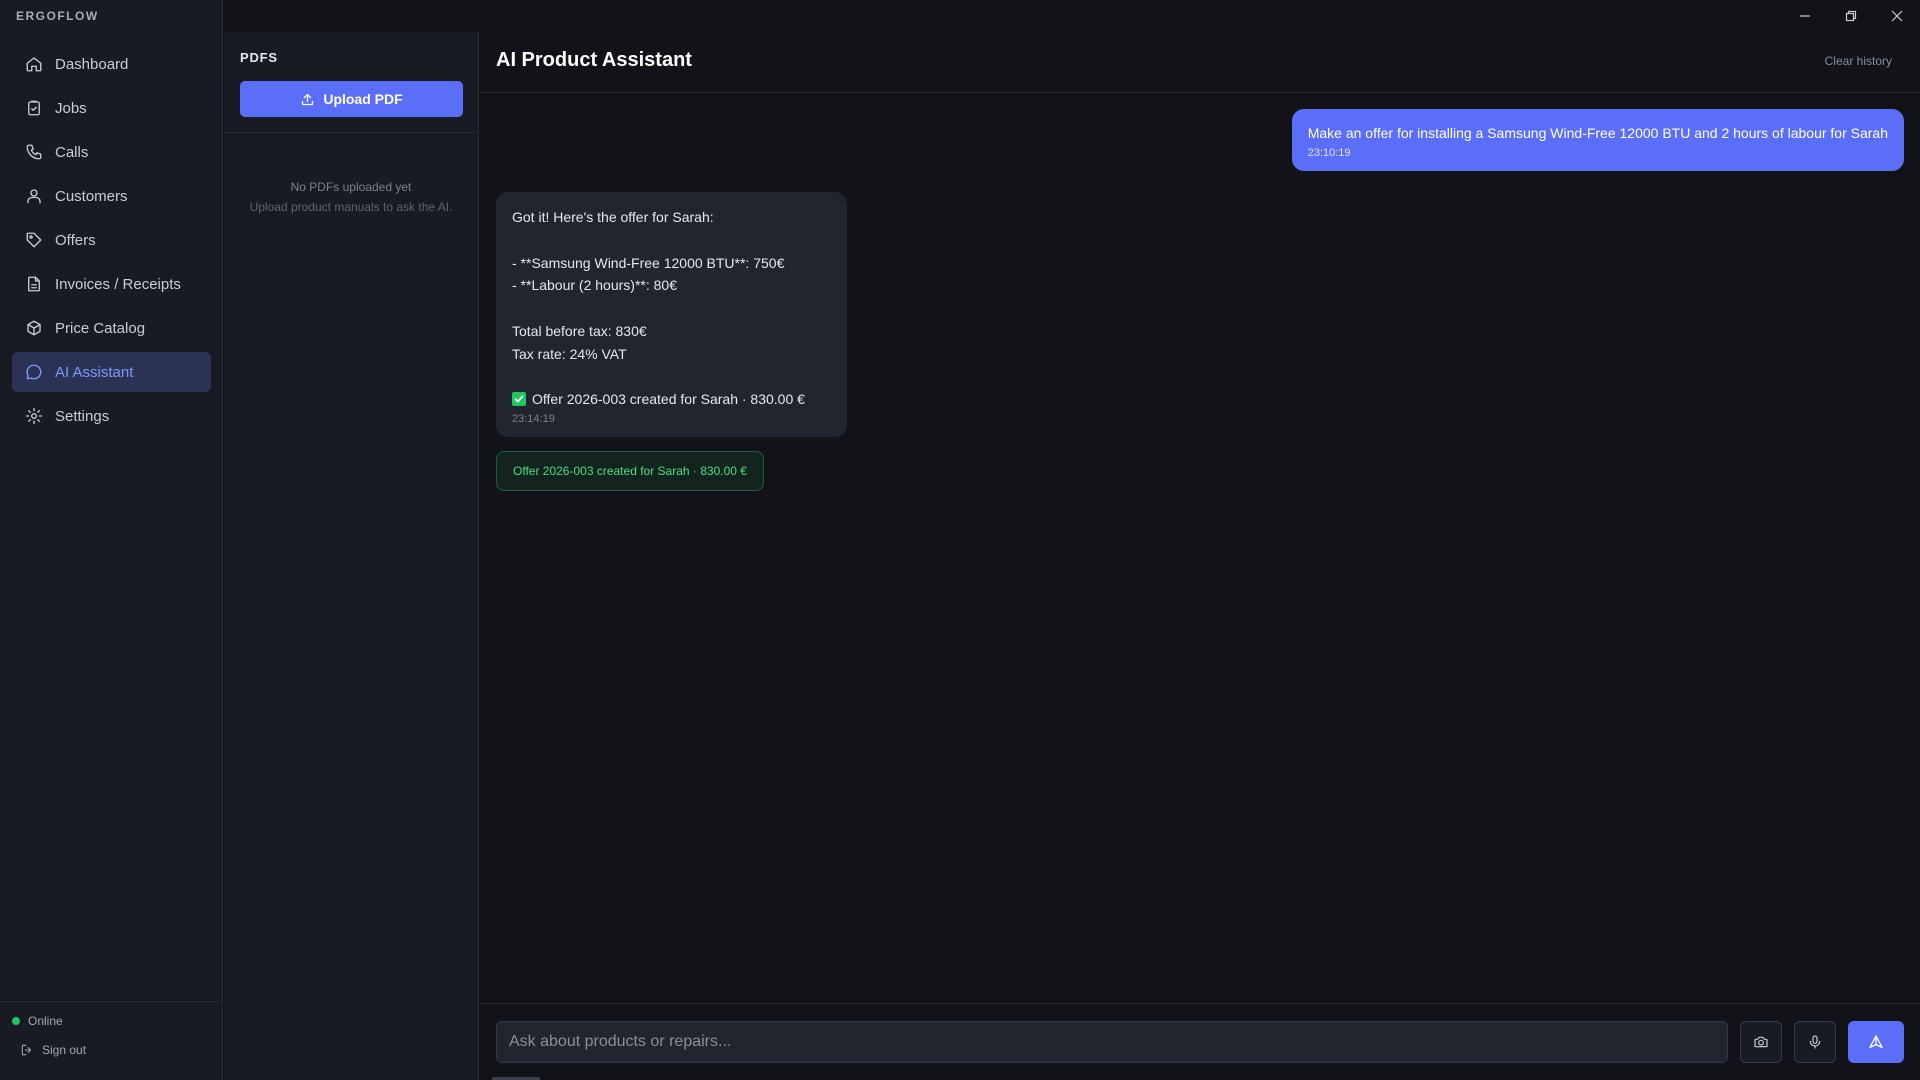 This screenshot has height=1080, width=1920. What do you see at coordinates (569, 353) in the screenshot?
I see `assistant-line: Tax rate: 24% VAT` at bounding box center [569, 353].